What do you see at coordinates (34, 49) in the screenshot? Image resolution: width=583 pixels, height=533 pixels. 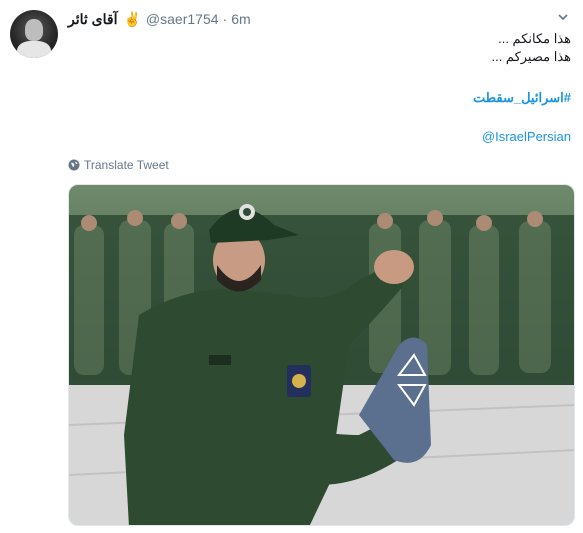 I see `avatar-shirt` at bounding box center [34, 49].